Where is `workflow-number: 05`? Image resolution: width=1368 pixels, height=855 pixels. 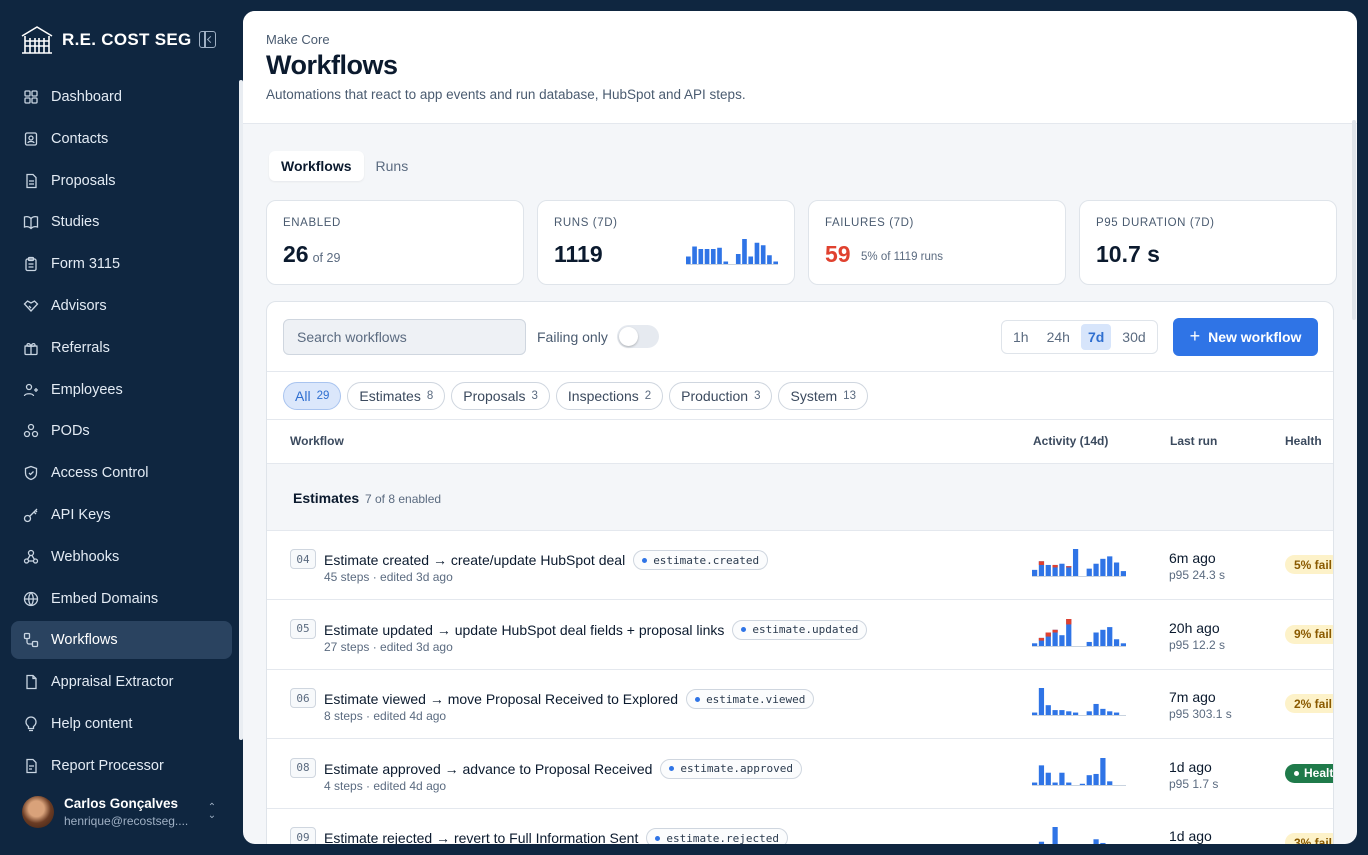
workflow-number: 05 is located at coordinates (303, 628).